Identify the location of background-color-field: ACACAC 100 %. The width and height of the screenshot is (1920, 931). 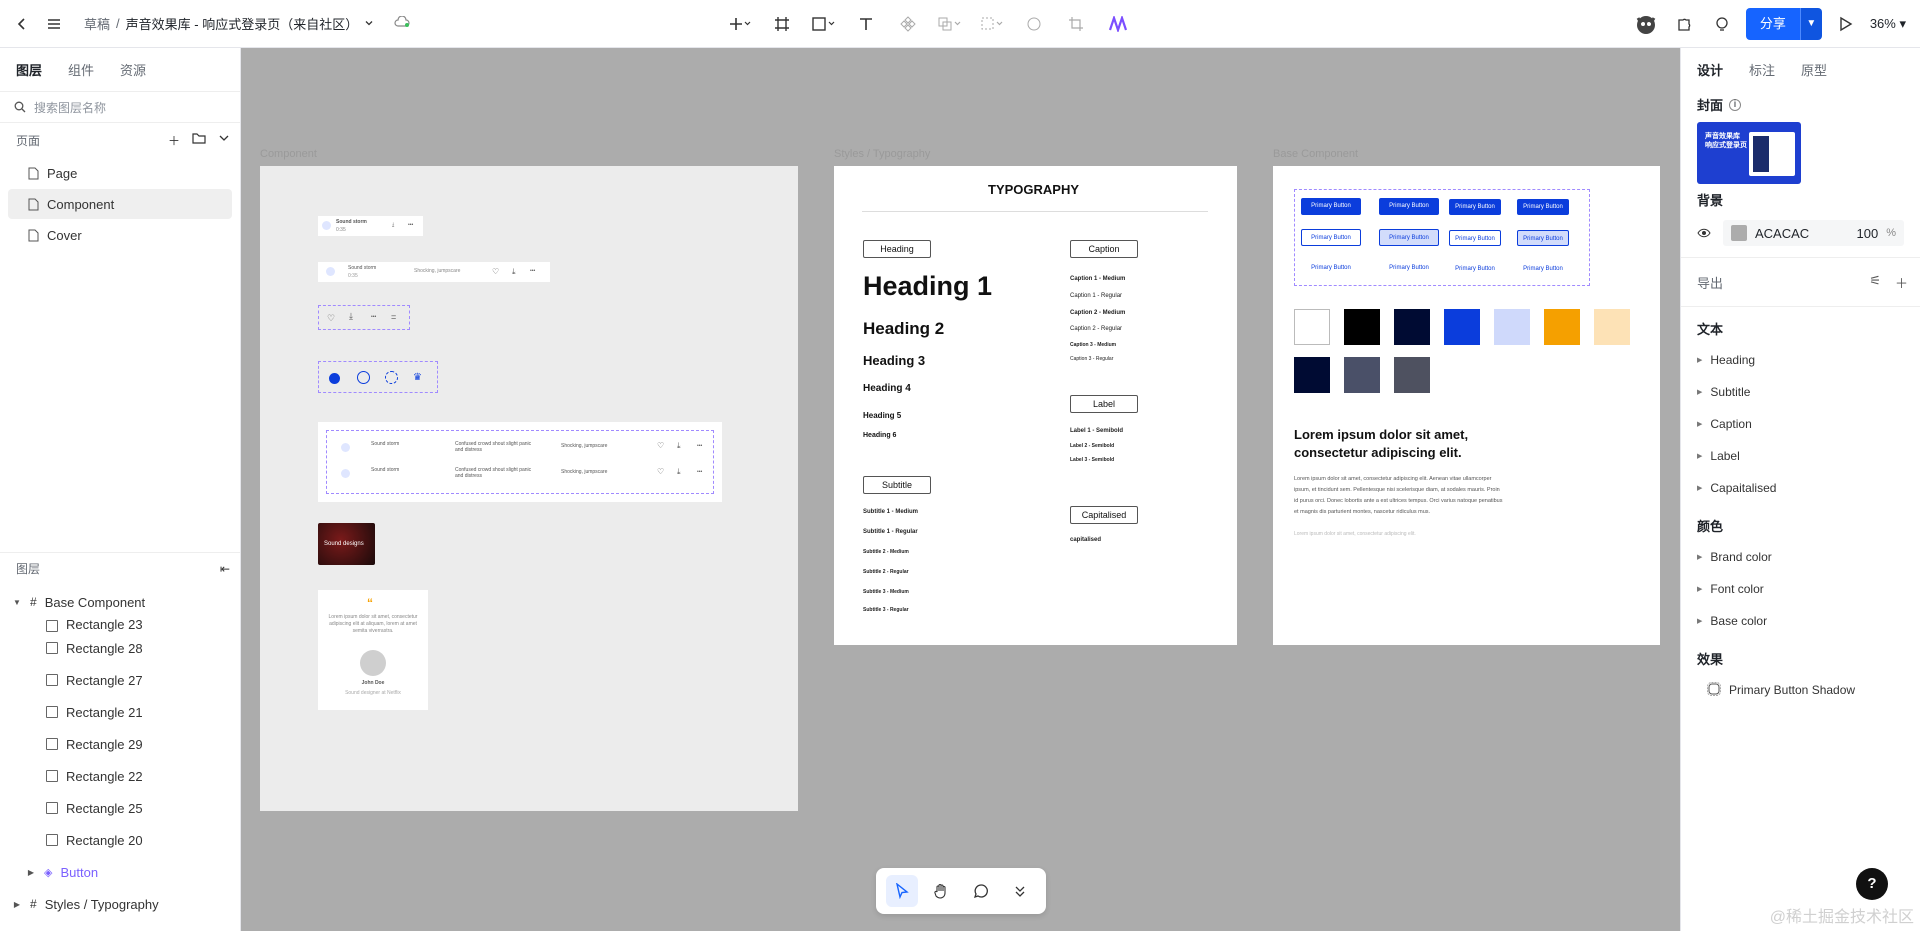
(1813, 233).